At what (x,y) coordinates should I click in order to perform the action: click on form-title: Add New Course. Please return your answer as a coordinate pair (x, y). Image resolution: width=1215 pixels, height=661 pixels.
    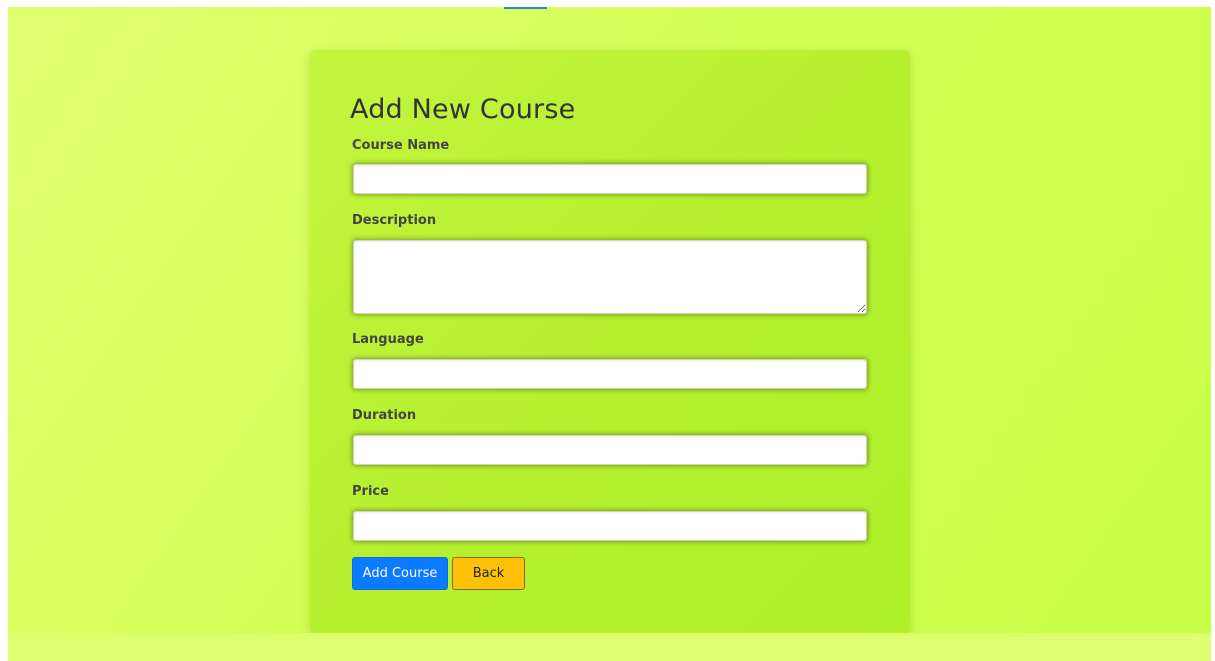
    Looking at the image, I should click on (463, 109).